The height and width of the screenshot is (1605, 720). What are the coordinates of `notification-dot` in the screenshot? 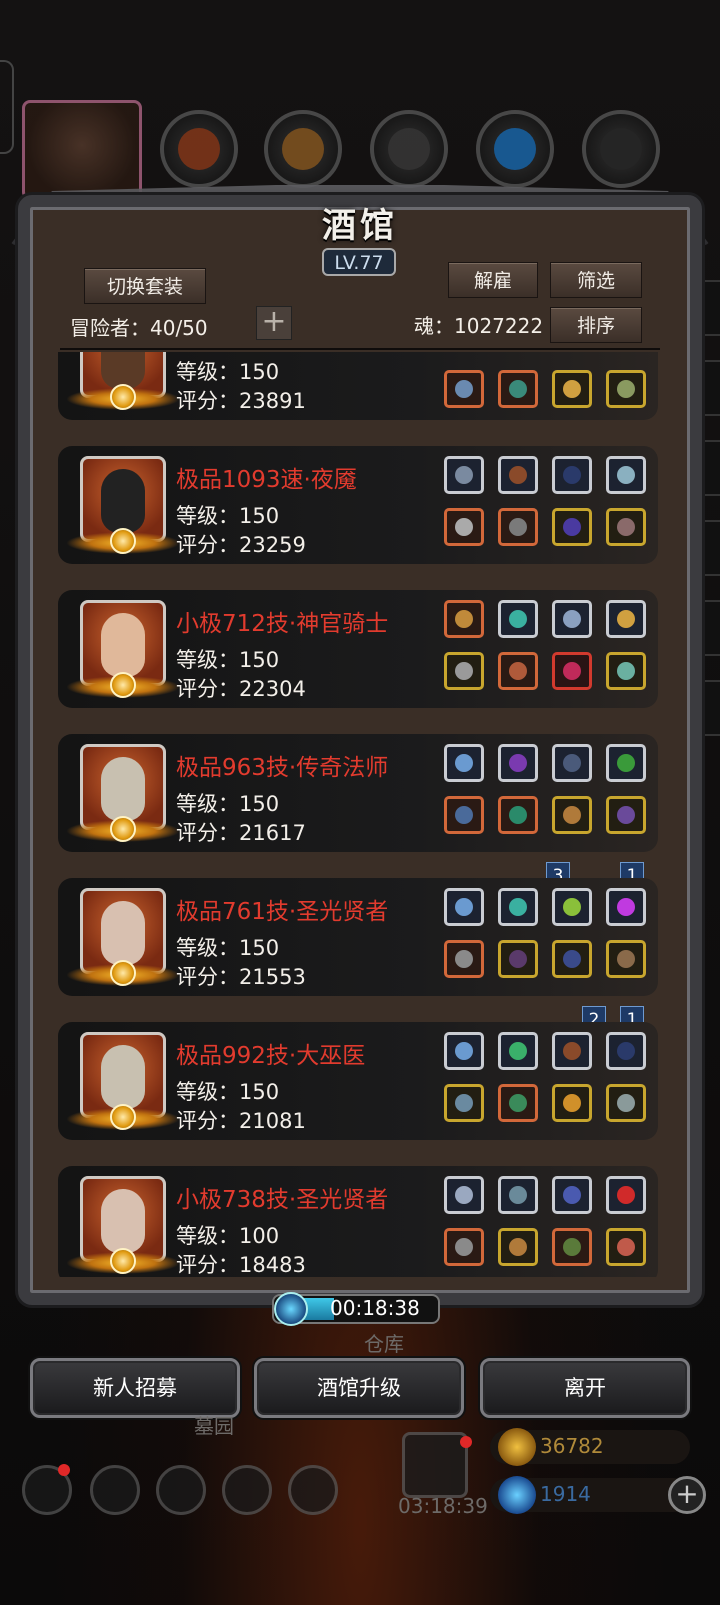 It's located at (64, 1470).